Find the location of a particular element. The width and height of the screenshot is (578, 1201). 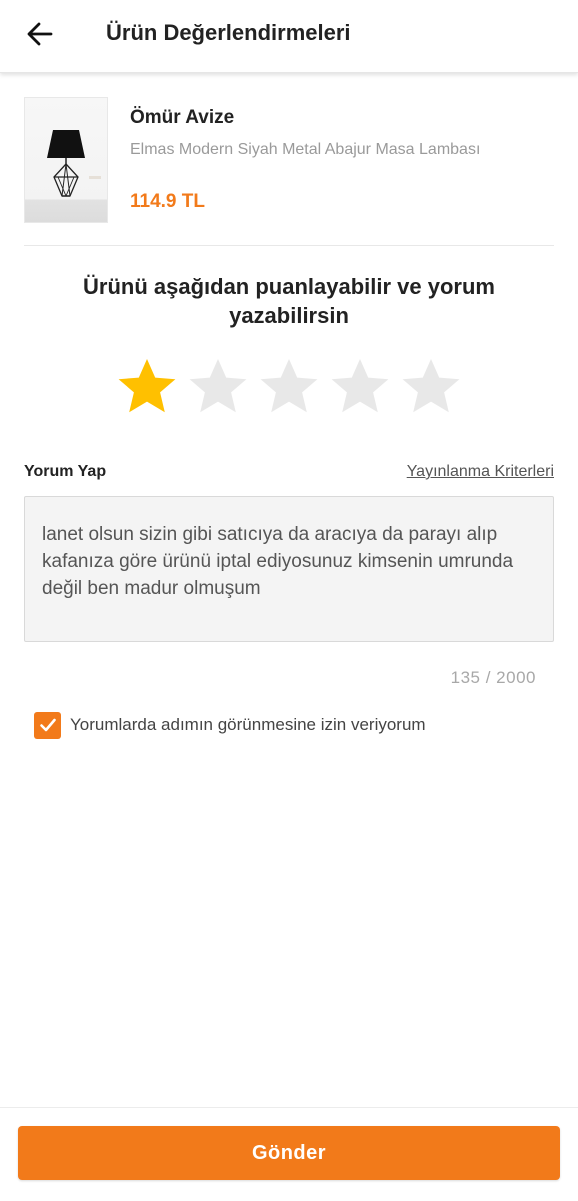

arrow-left-icon is located at coordinates (40, 34).